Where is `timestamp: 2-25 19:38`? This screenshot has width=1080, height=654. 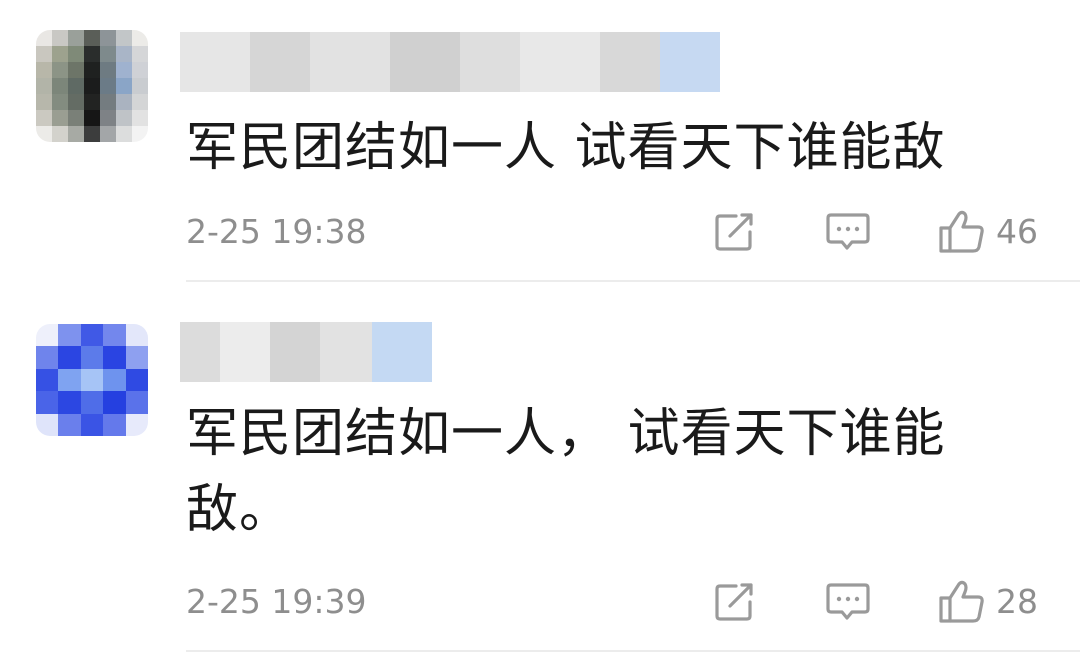
timestamp: 2-25 19:38 is located at coordinates (276, 231).